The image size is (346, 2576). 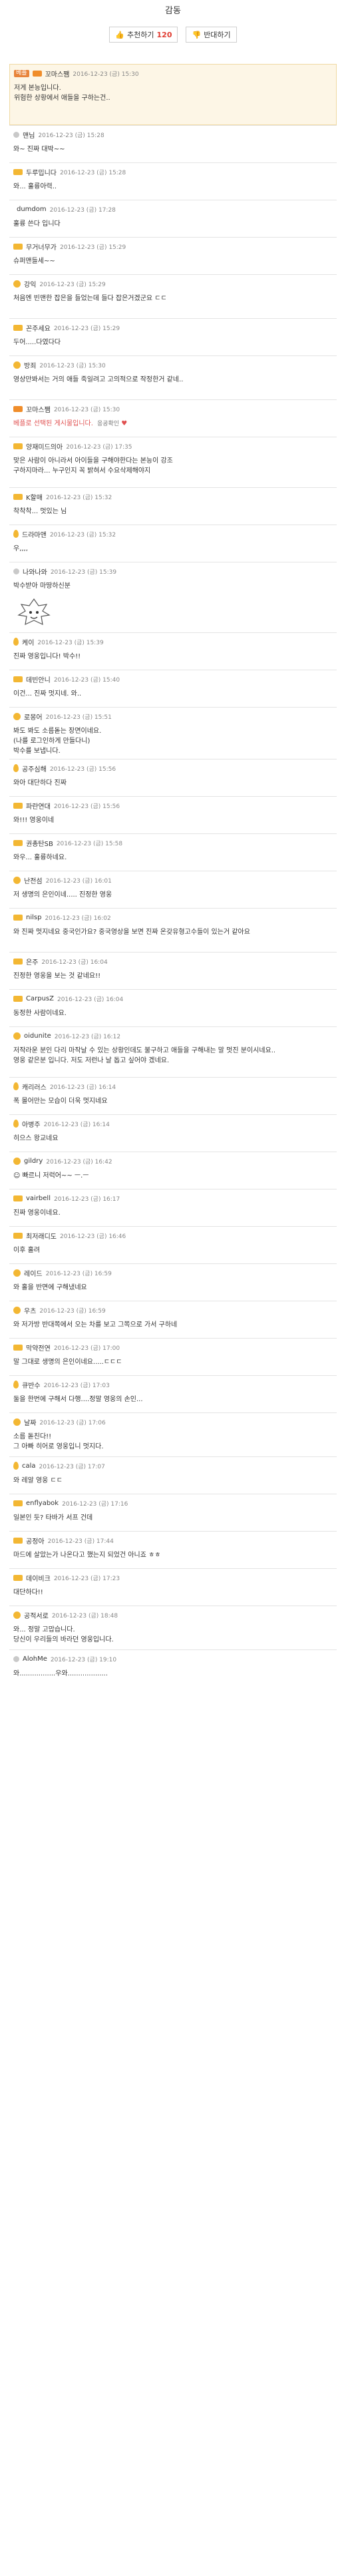 I want to click on comment-author: AlohMe, so click(x=35, y=1659).